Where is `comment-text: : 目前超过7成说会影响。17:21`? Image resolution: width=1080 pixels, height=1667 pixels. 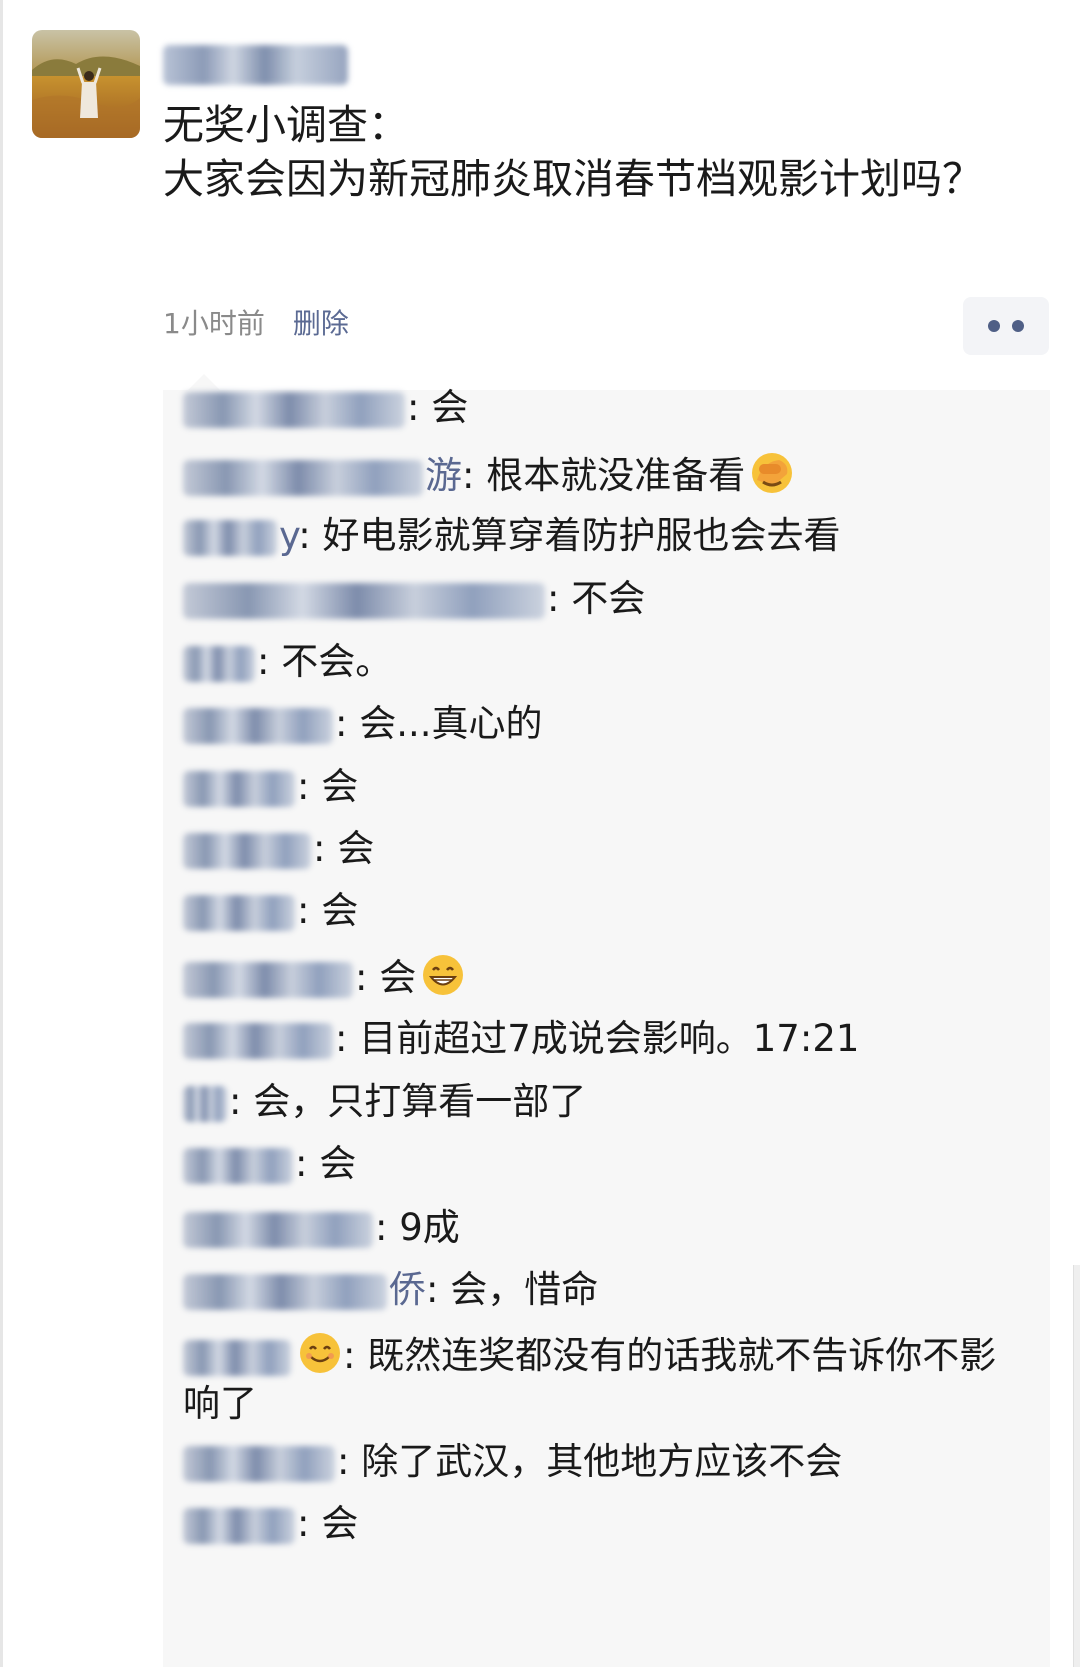
comment-text: : 目前超过7成说会影响。17:21 is located at coordinates (597, 1038).